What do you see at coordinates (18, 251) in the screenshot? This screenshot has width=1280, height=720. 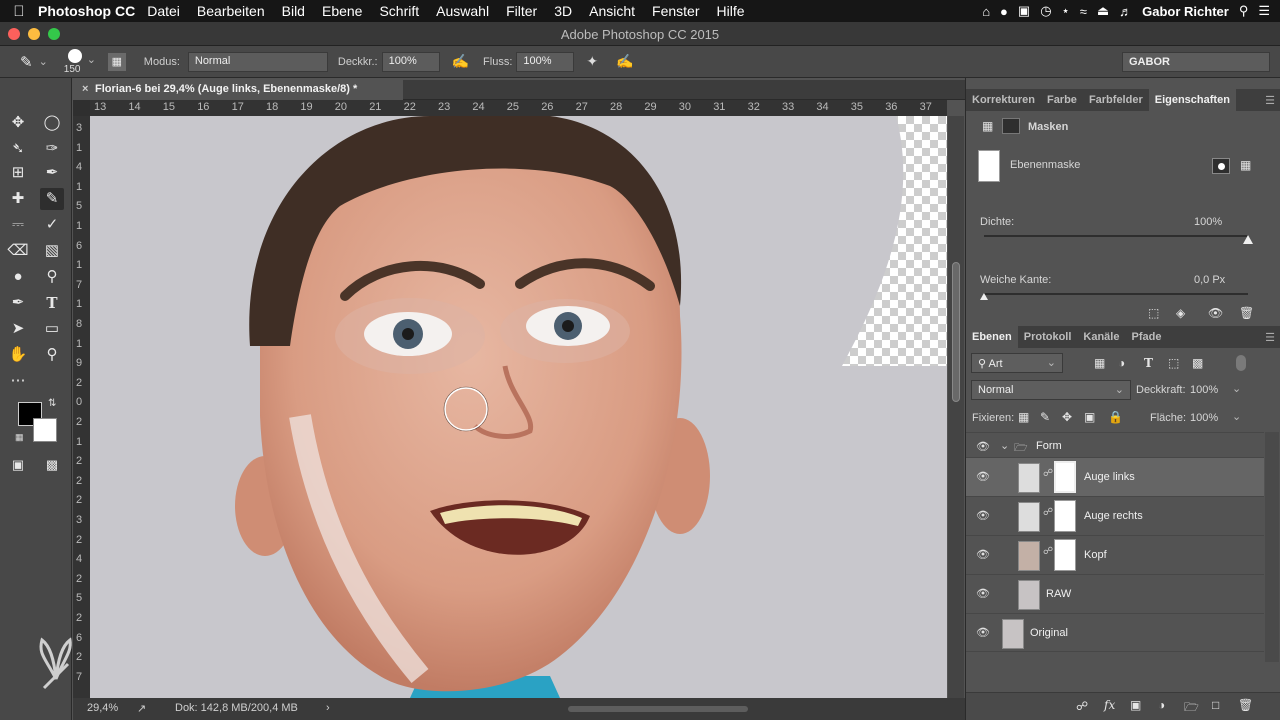 I see `eraser-tool-icon: ⌫` at bounding box center [18, 251].